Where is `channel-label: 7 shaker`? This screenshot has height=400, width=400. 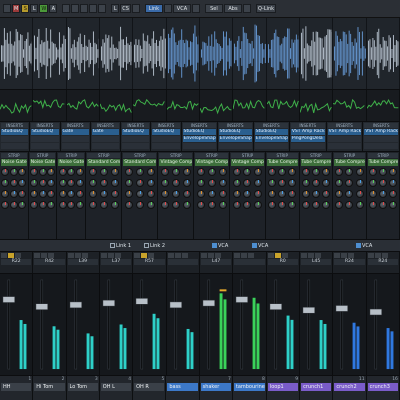
channel-label: 7 shaker is located at coordinates (216, 388).